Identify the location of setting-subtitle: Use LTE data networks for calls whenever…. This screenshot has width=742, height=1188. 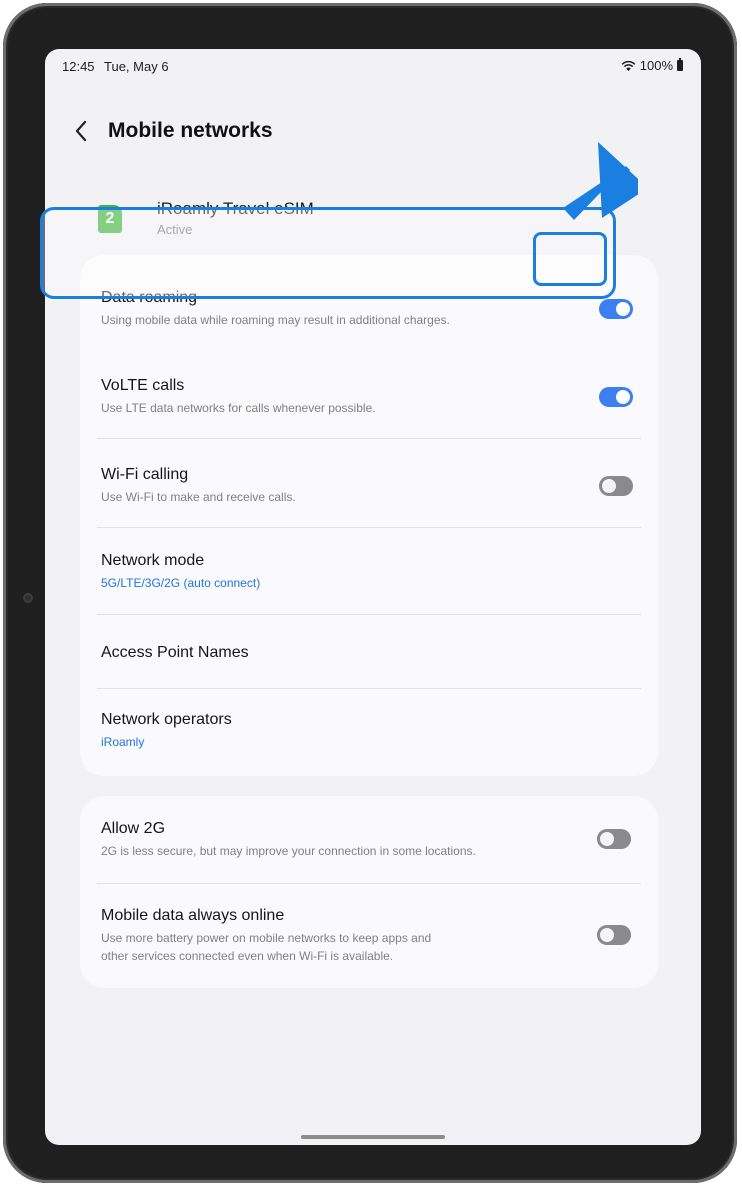
(238, 408).